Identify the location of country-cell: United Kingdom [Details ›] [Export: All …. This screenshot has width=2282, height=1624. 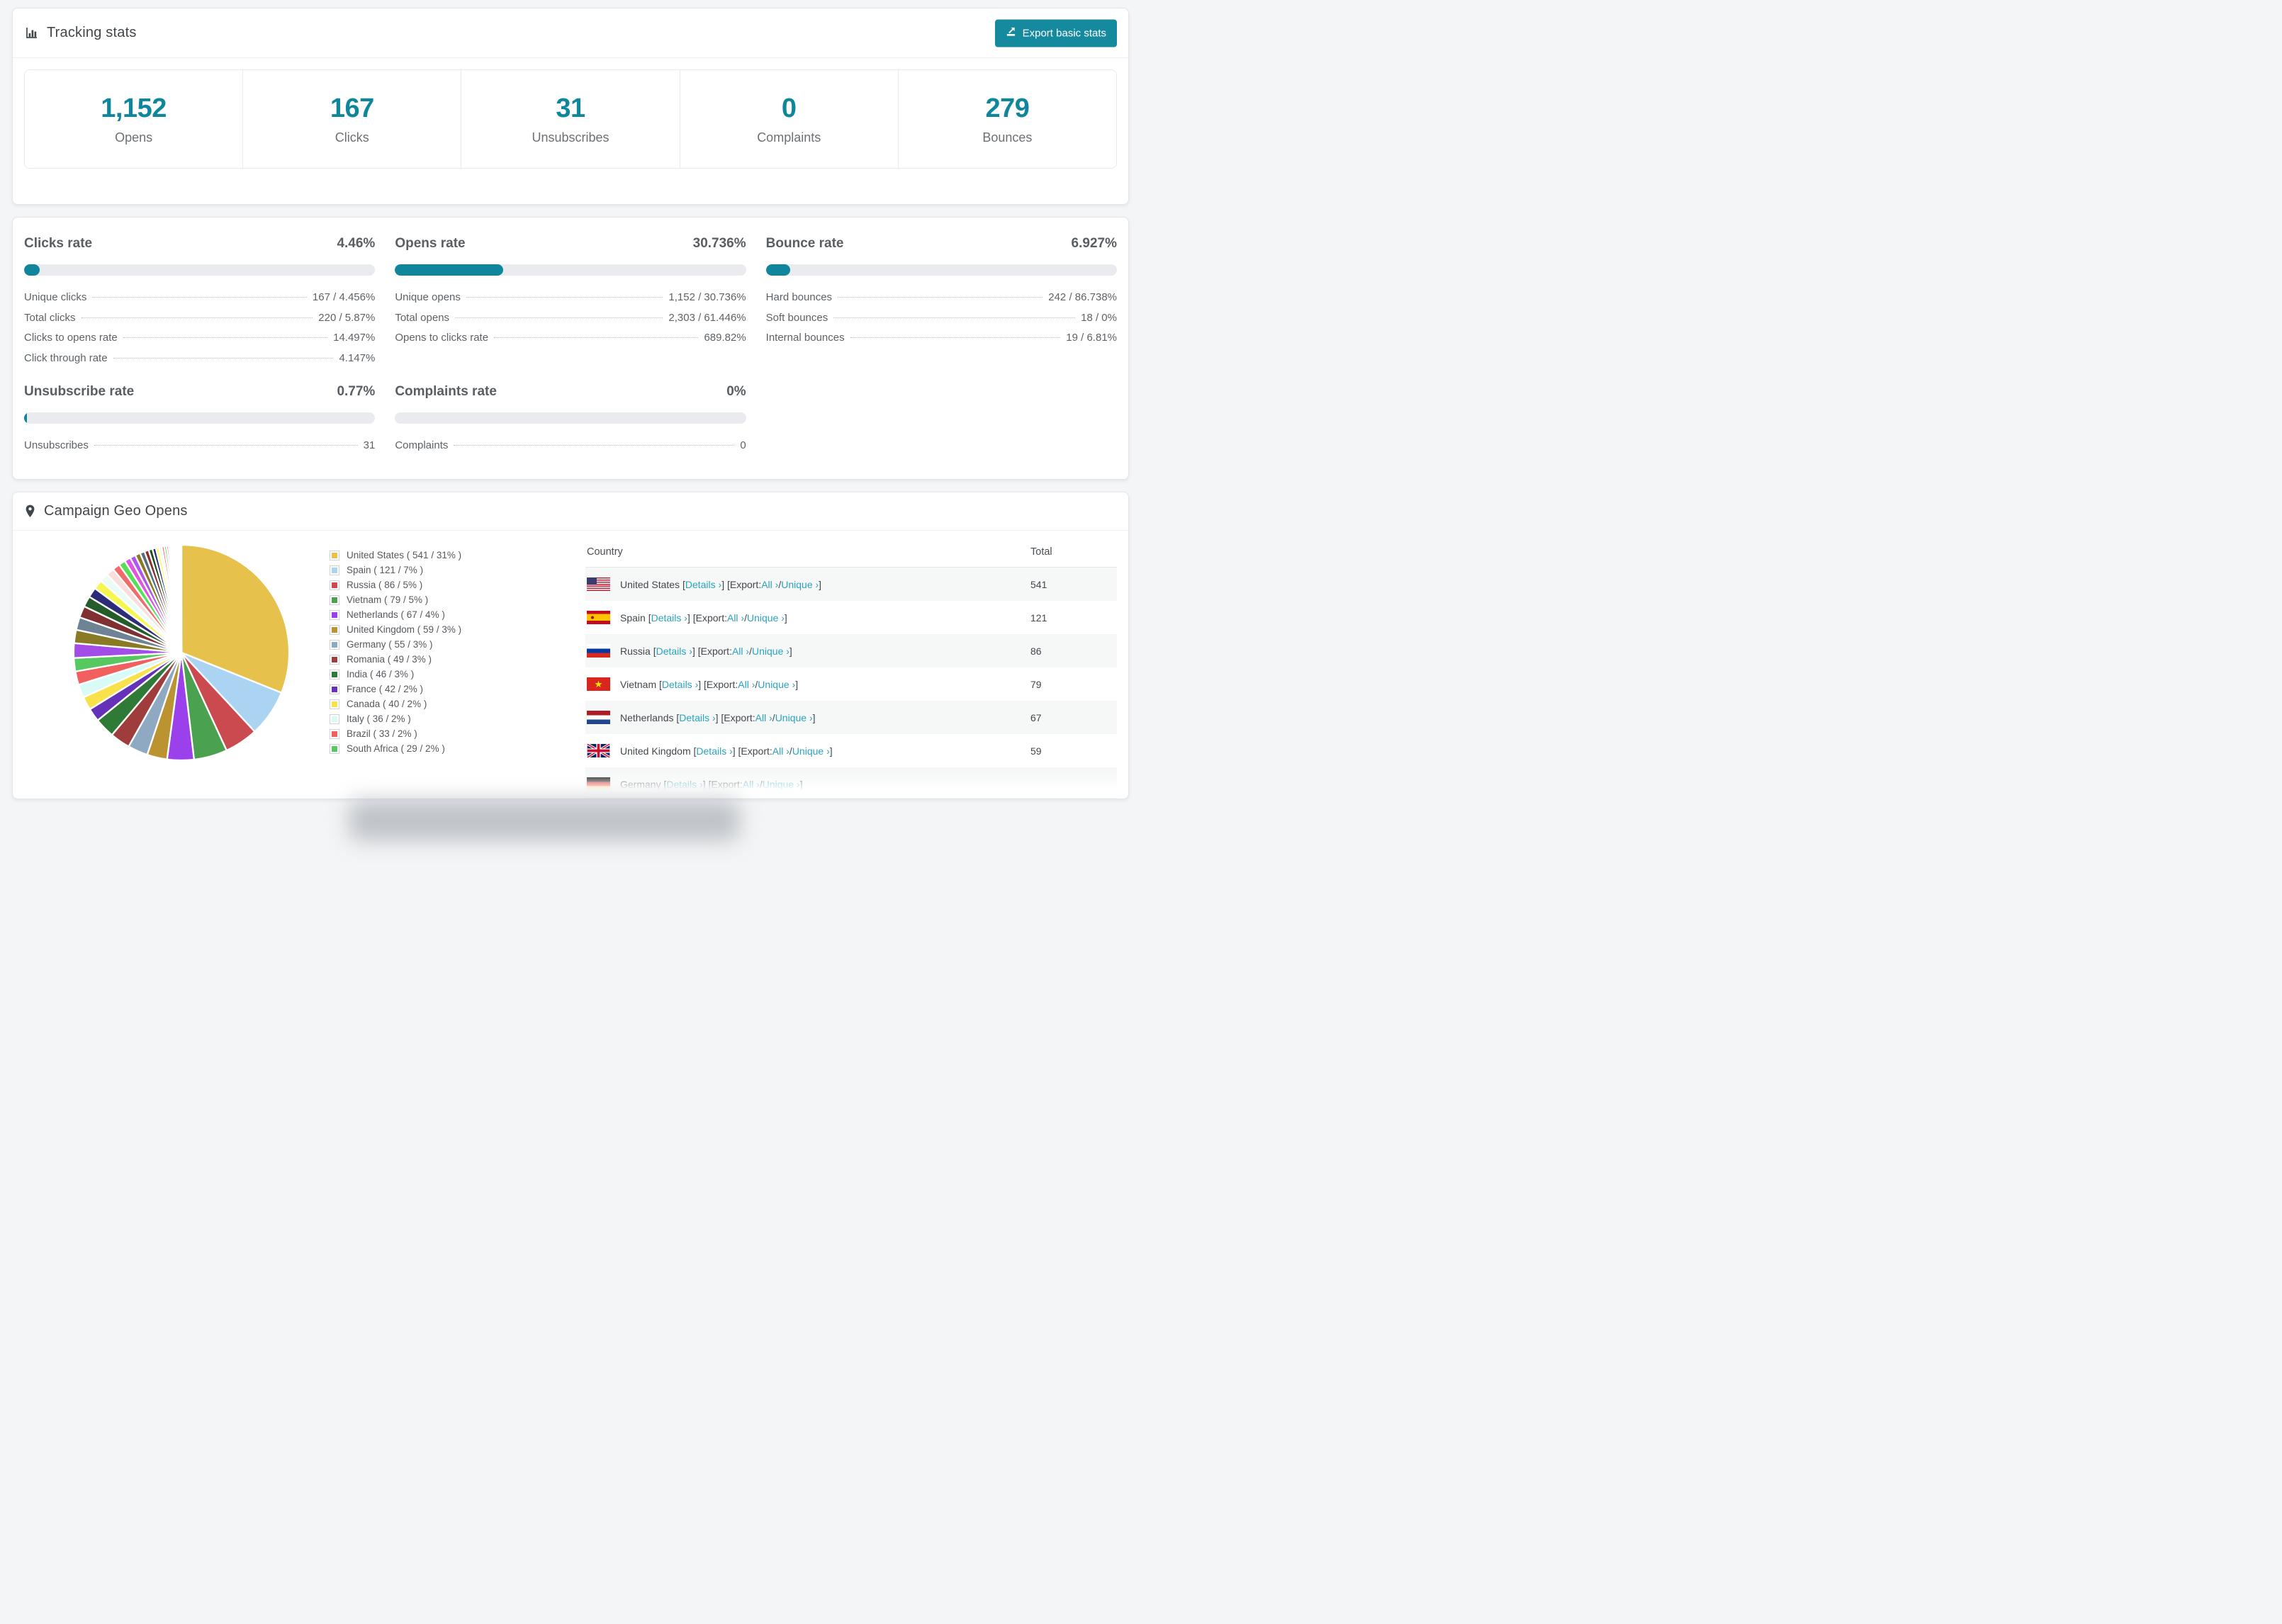
(808, 750).